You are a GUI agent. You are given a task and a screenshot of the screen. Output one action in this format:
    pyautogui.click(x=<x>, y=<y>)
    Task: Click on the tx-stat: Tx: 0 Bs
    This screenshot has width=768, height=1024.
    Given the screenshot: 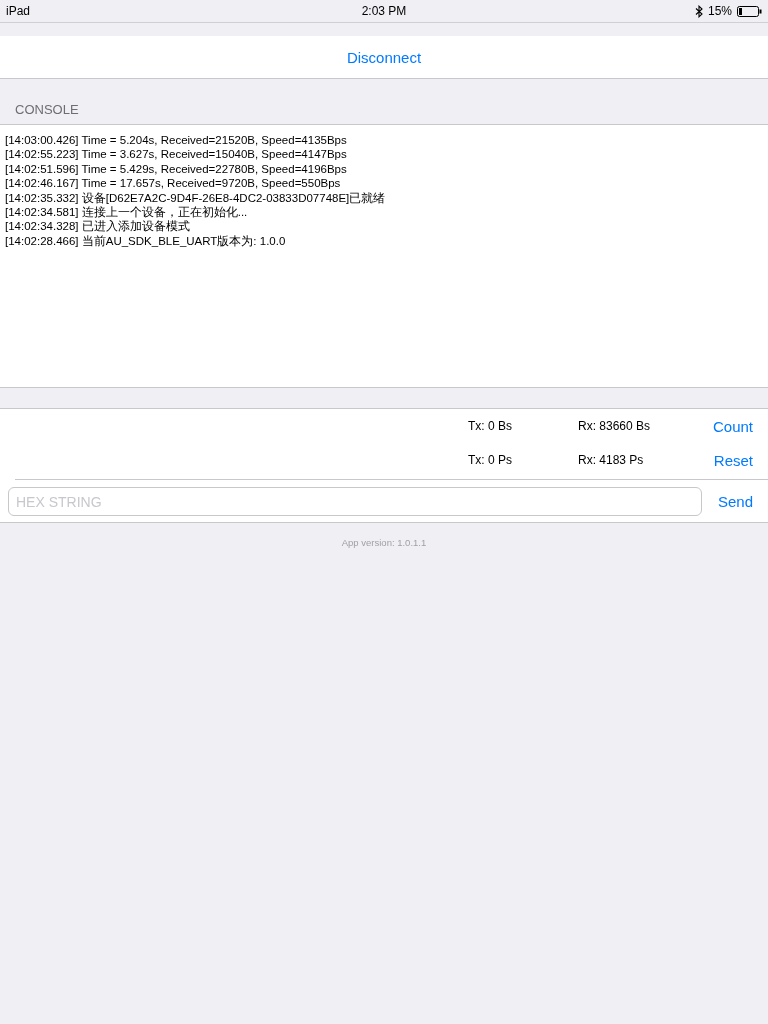 What is the action you would take?
    pyautogui.click(x=490, y=426)
    